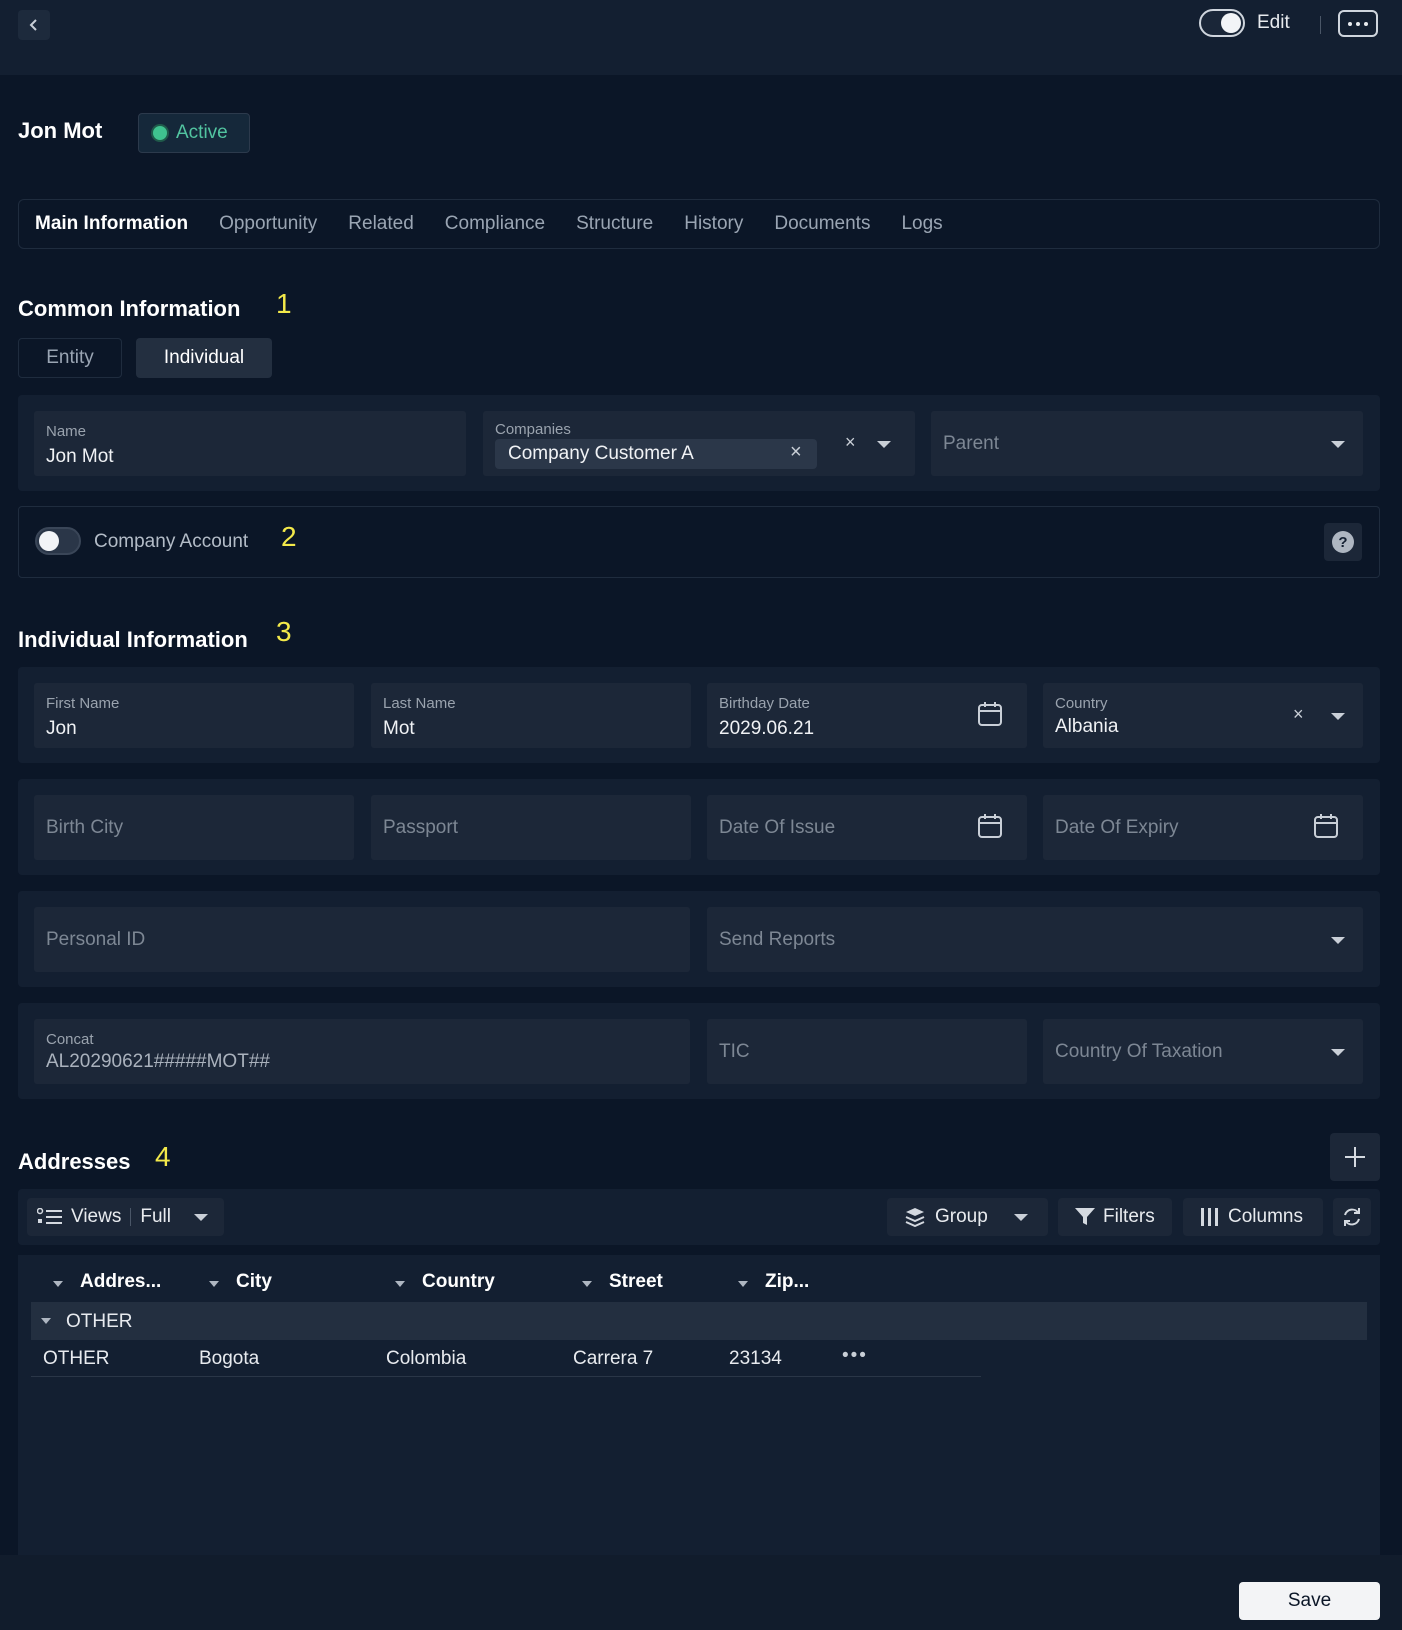 This screenshot has height=1630, width=1402. Describe the element at coordinates (1203, 827) in the screenshot. I see `date-of-expiry-field: Date Of Expiry` at that location.